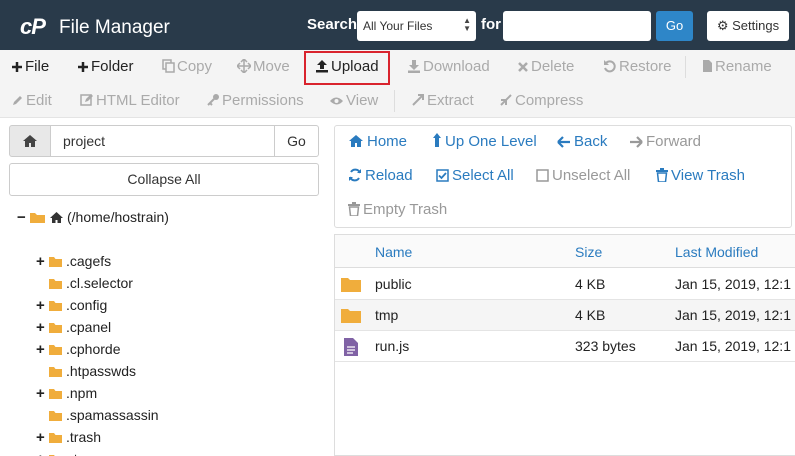 Image resolution: width=795 pixels, height=456 pixels. What do you see at coordinates (164, 179) in the screenshot?
I see `collapse-all-button: Collapse All` at bounding box center [164, 179].